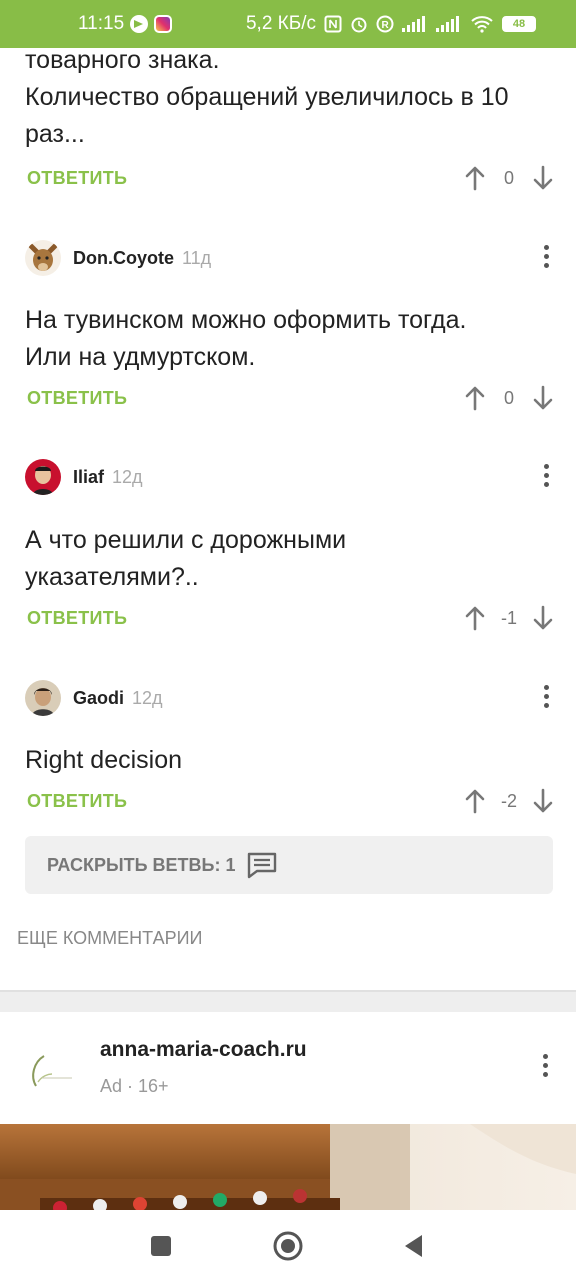 Image resolution: width=576 pixels, height=1280 pixels. I want to click on ad-image, so click(288, 1167).